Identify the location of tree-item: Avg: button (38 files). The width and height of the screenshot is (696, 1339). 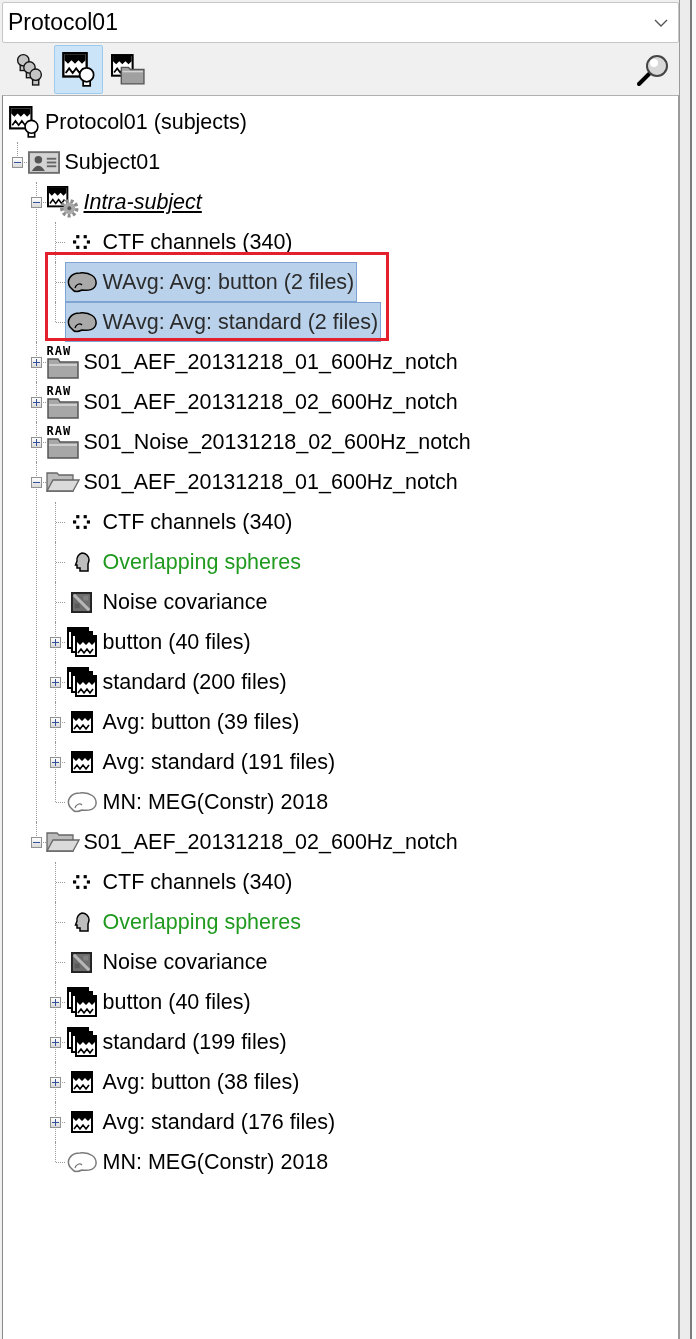
(183, 1082).